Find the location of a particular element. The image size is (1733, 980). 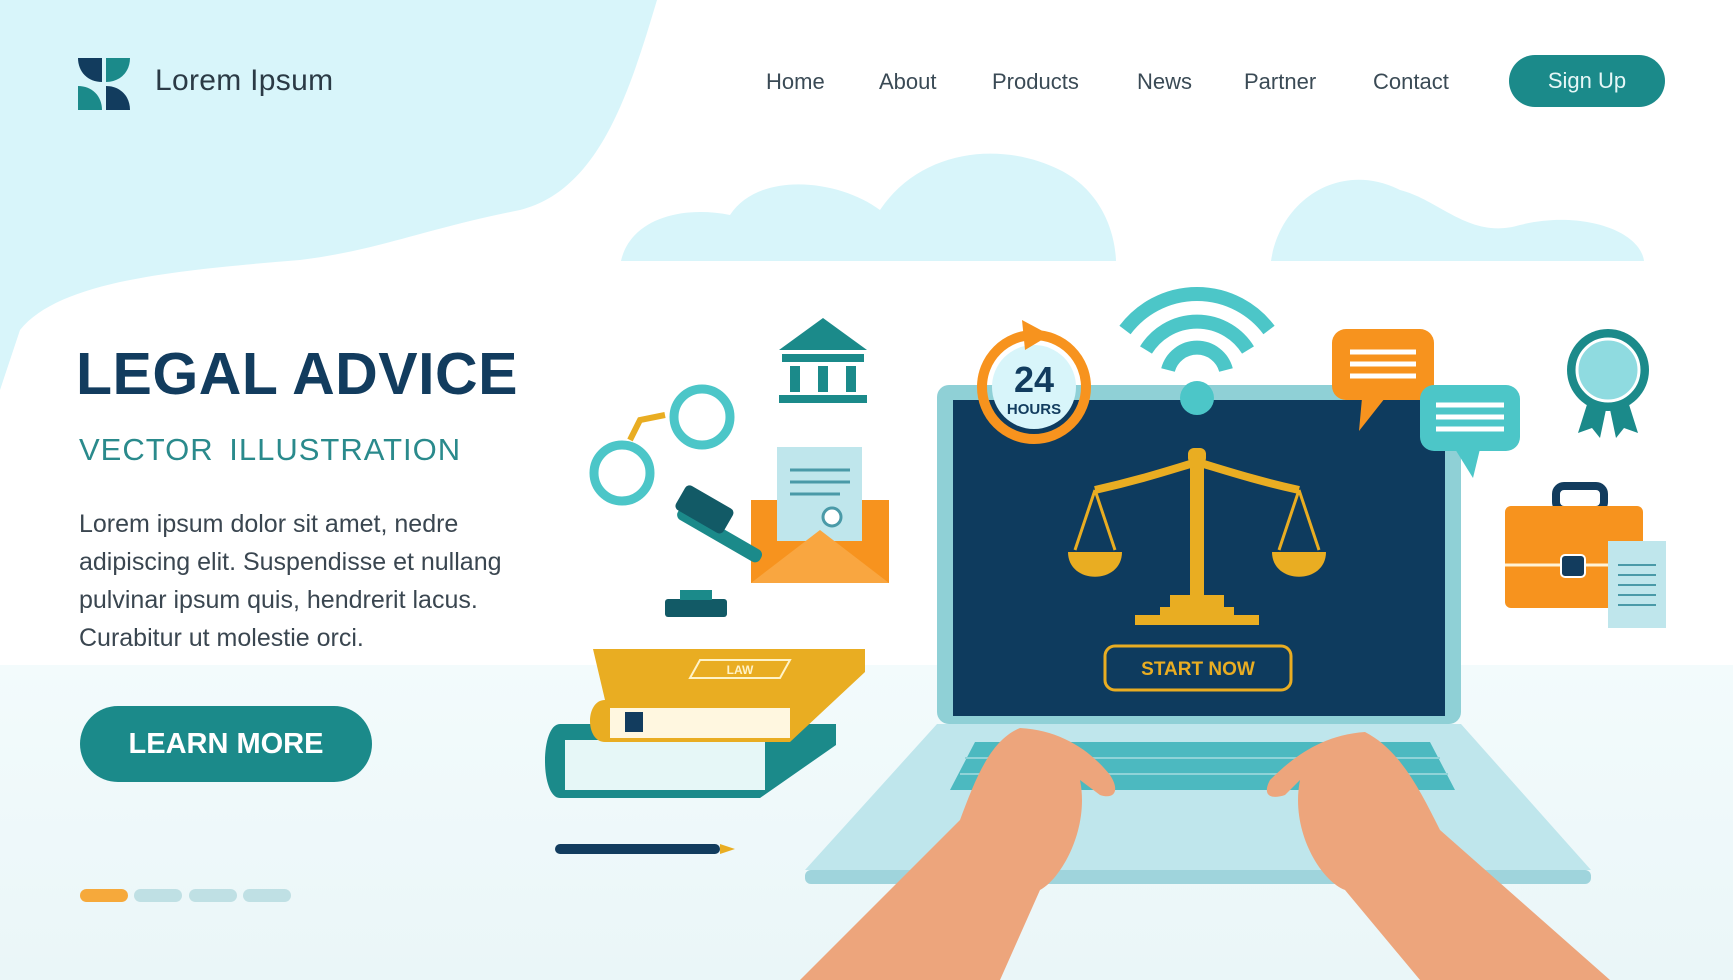

brand-name: Lorem Ipsum is located at coordinates (244, 81).